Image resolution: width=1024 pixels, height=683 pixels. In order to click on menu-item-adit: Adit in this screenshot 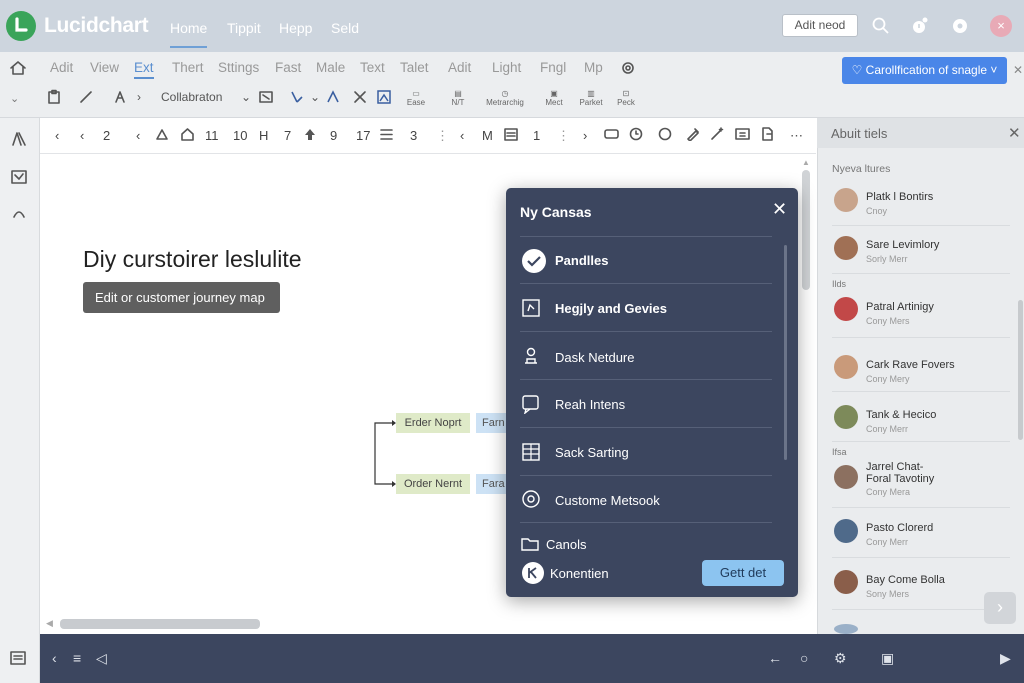, I will do `click(61, 67)`.